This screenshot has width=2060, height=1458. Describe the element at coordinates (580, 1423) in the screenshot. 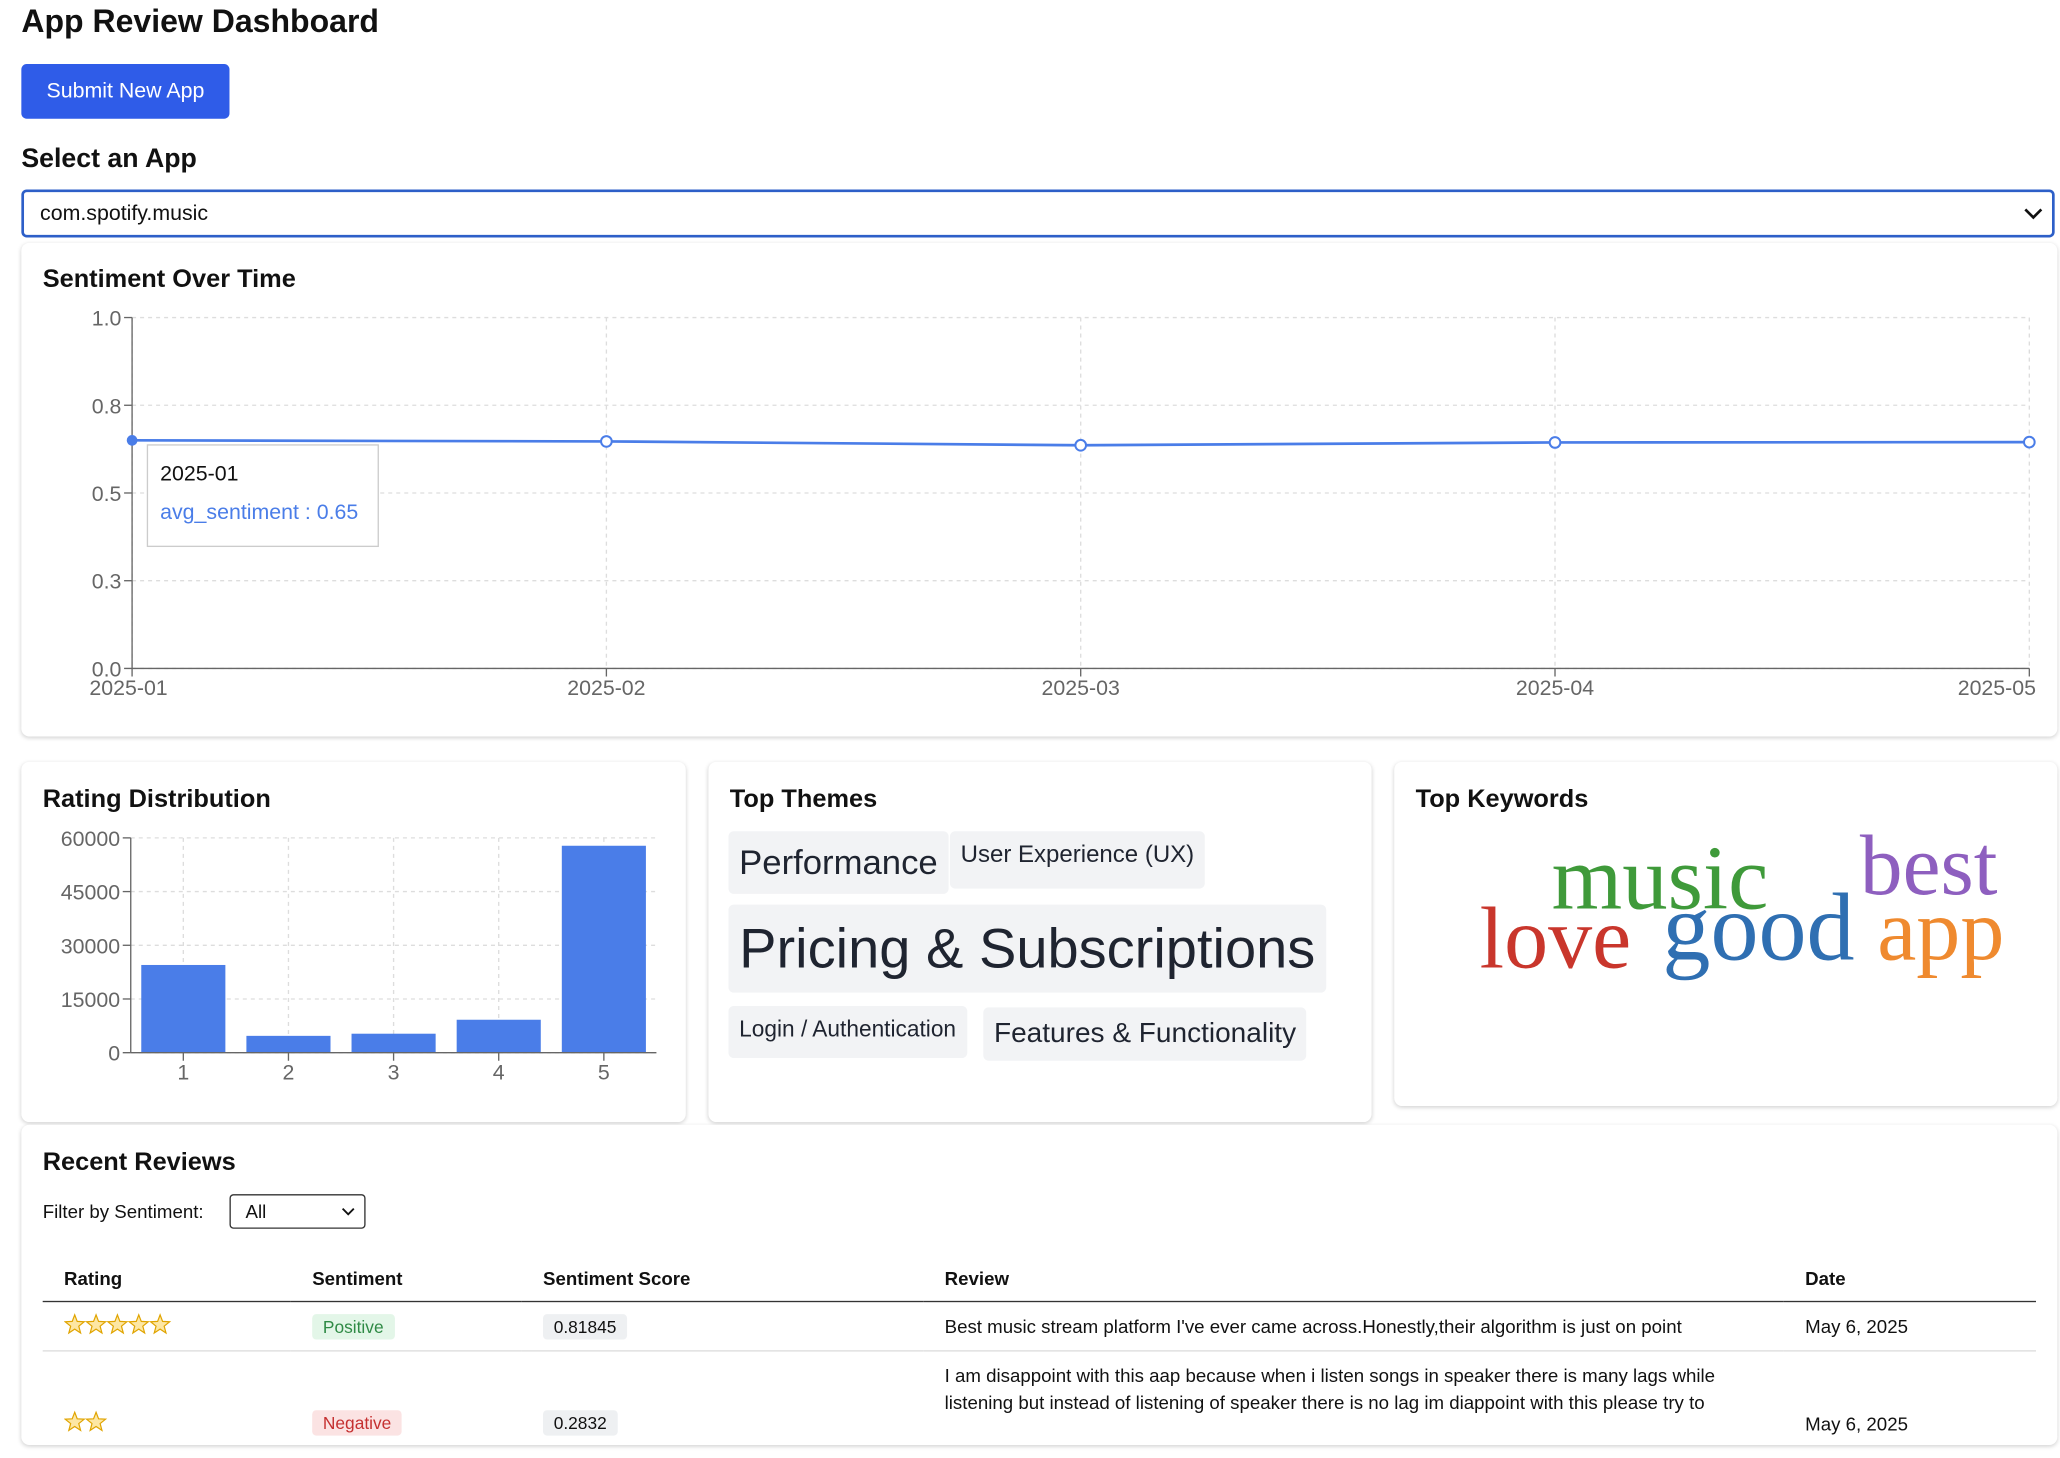

I see `sentiment-score: 0.2832` at that location.